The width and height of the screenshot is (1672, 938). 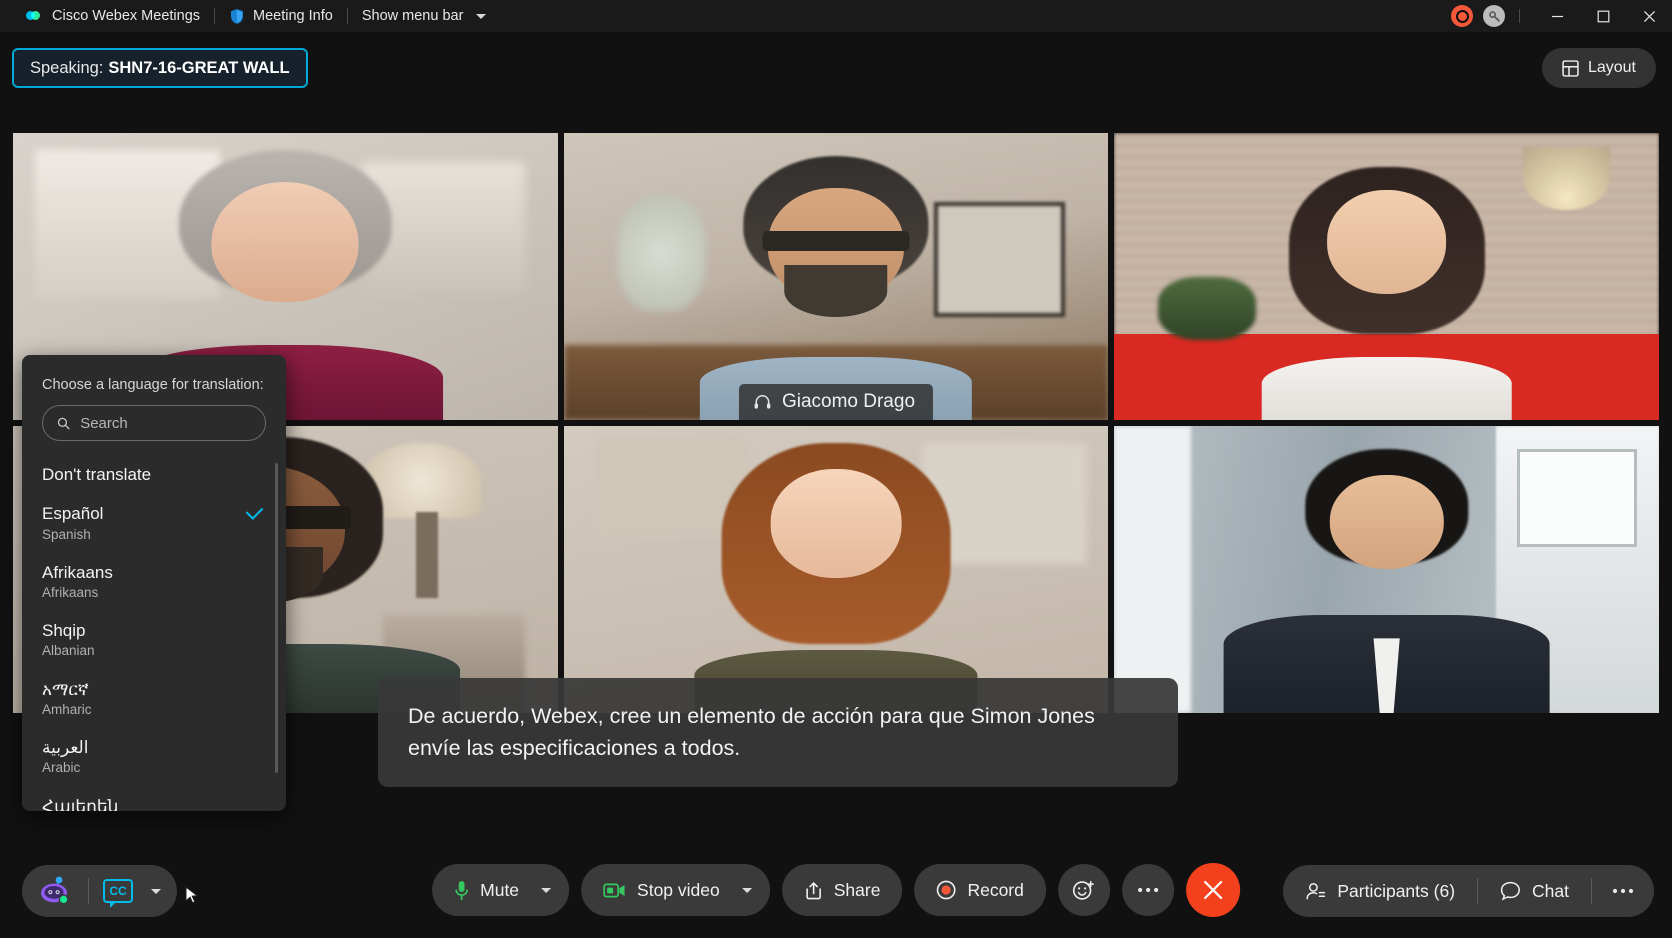 What do you see at coordinates (164, 699) in the screenshot?
I see `list-item: አማርኛ Amharic` at bounding box center [164, 699].